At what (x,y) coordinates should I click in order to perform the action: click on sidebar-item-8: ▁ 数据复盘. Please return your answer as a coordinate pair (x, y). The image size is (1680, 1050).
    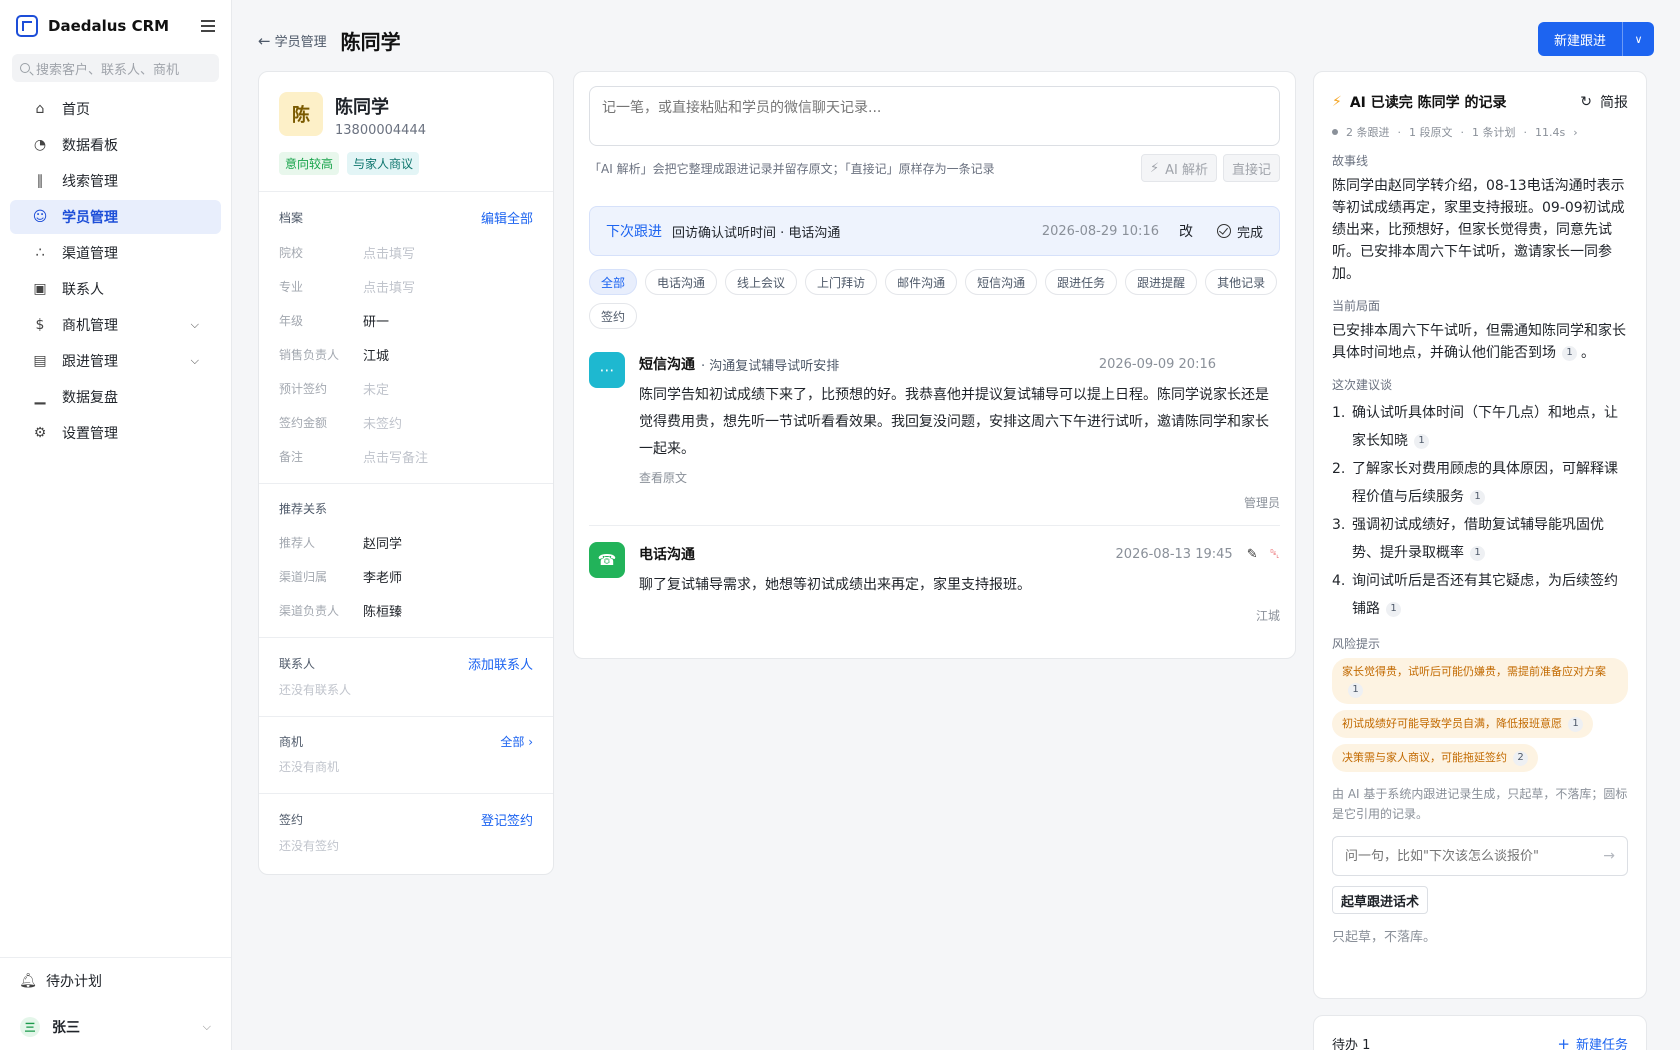
    Looking at the image, I should click on (115, 397).